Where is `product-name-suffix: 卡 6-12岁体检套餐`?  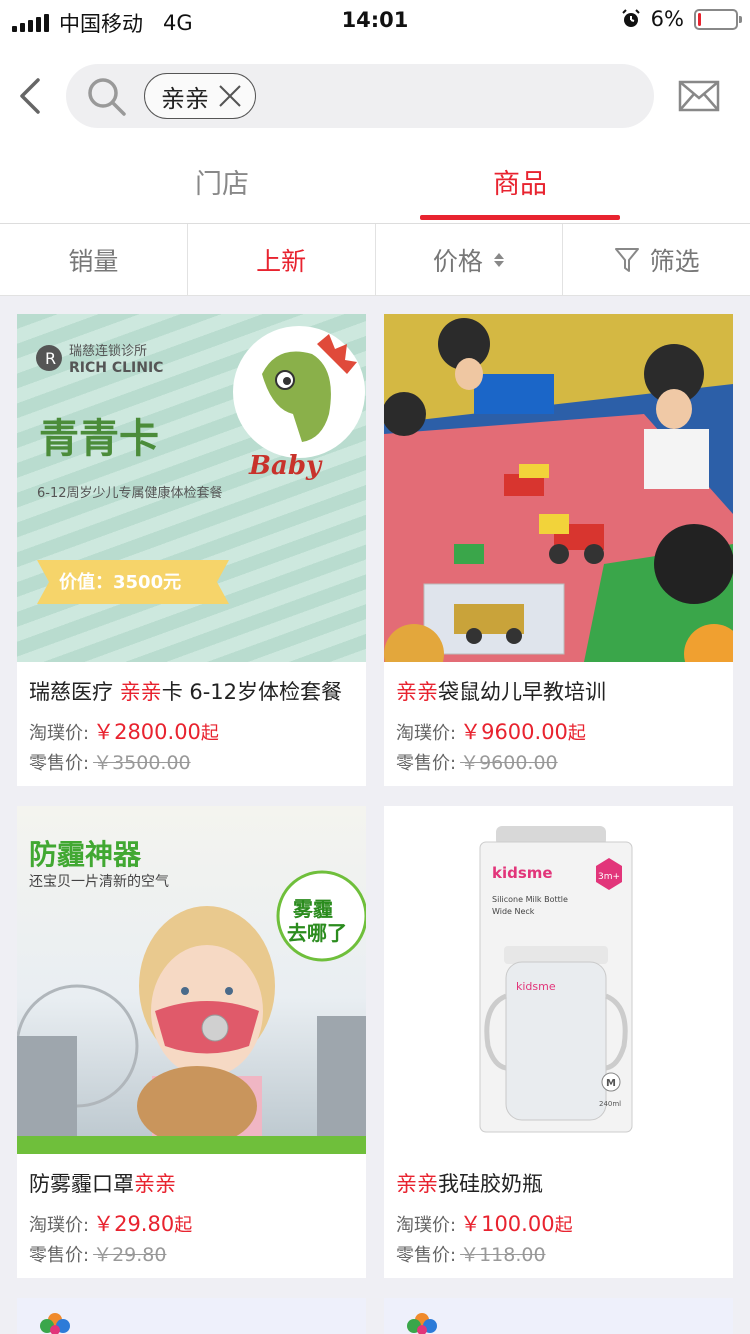
product-name-suffix: 卡 6-12岁体检套餐 is located at coordinates (252, 692).